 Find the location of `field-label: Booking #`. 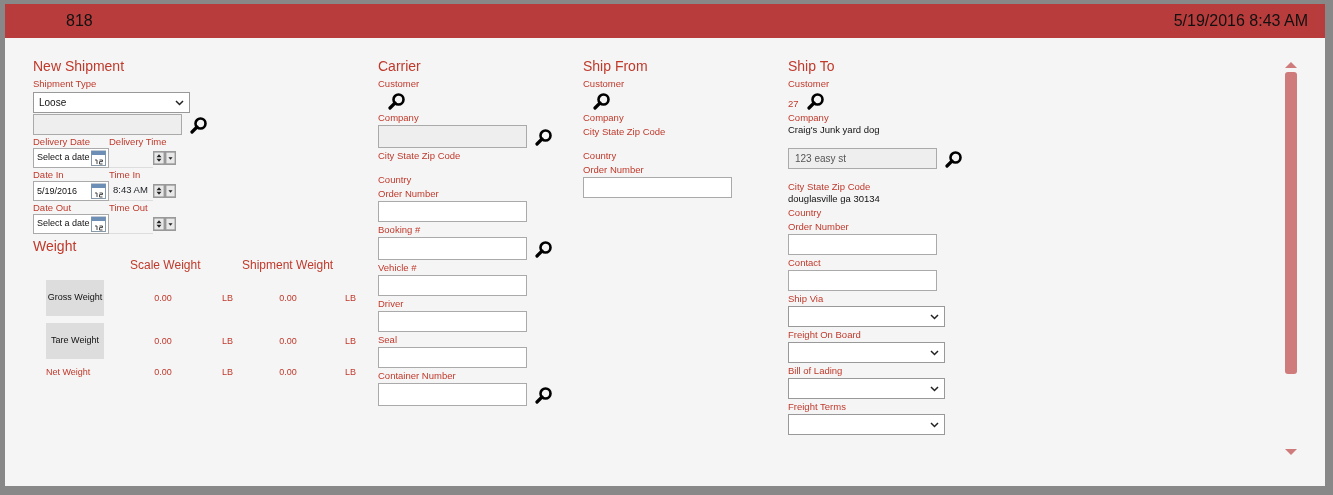

field-label: Booking # is located at coordinates (400, 230).